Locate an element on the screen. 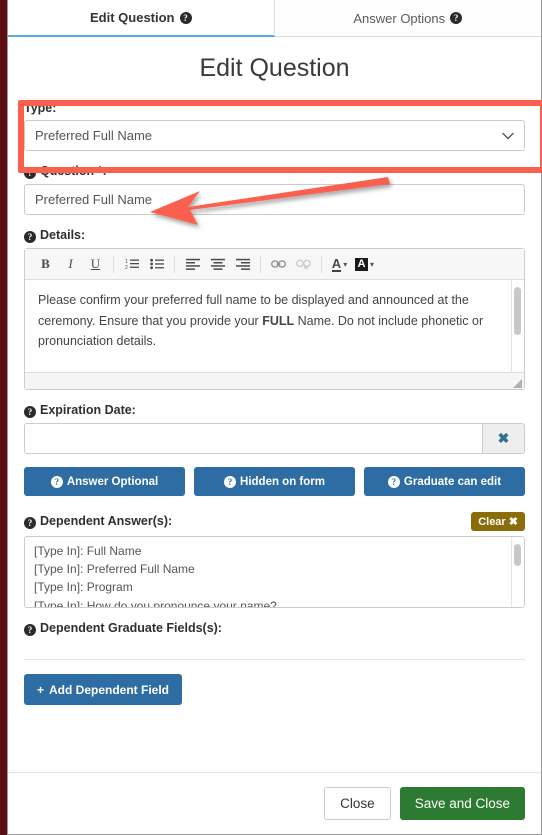 Image resolution: width=542 pixels, height=835 pixels. editor-scrollbar-track is located at coordinates (517, 326).